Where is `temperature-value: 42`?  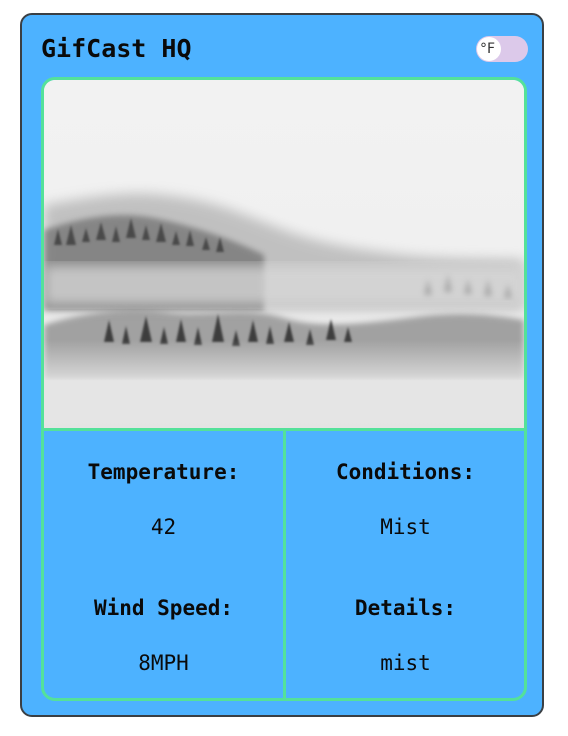
temperature-value: 42 is located at coordinates (163, 527).